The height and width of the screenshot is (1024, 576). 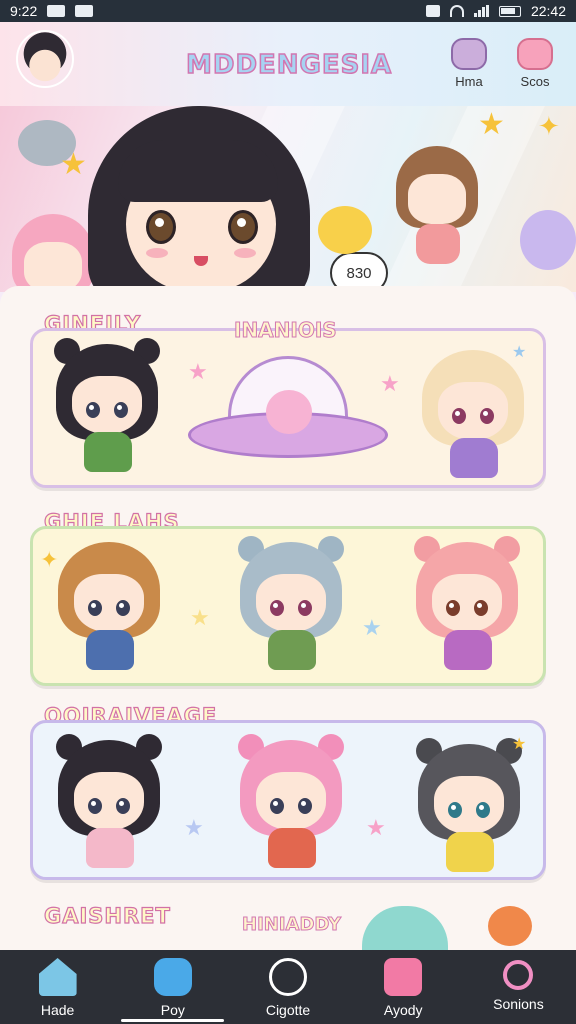 I want to click on nav-label: Cigotte, so click(x=288, y=1010).